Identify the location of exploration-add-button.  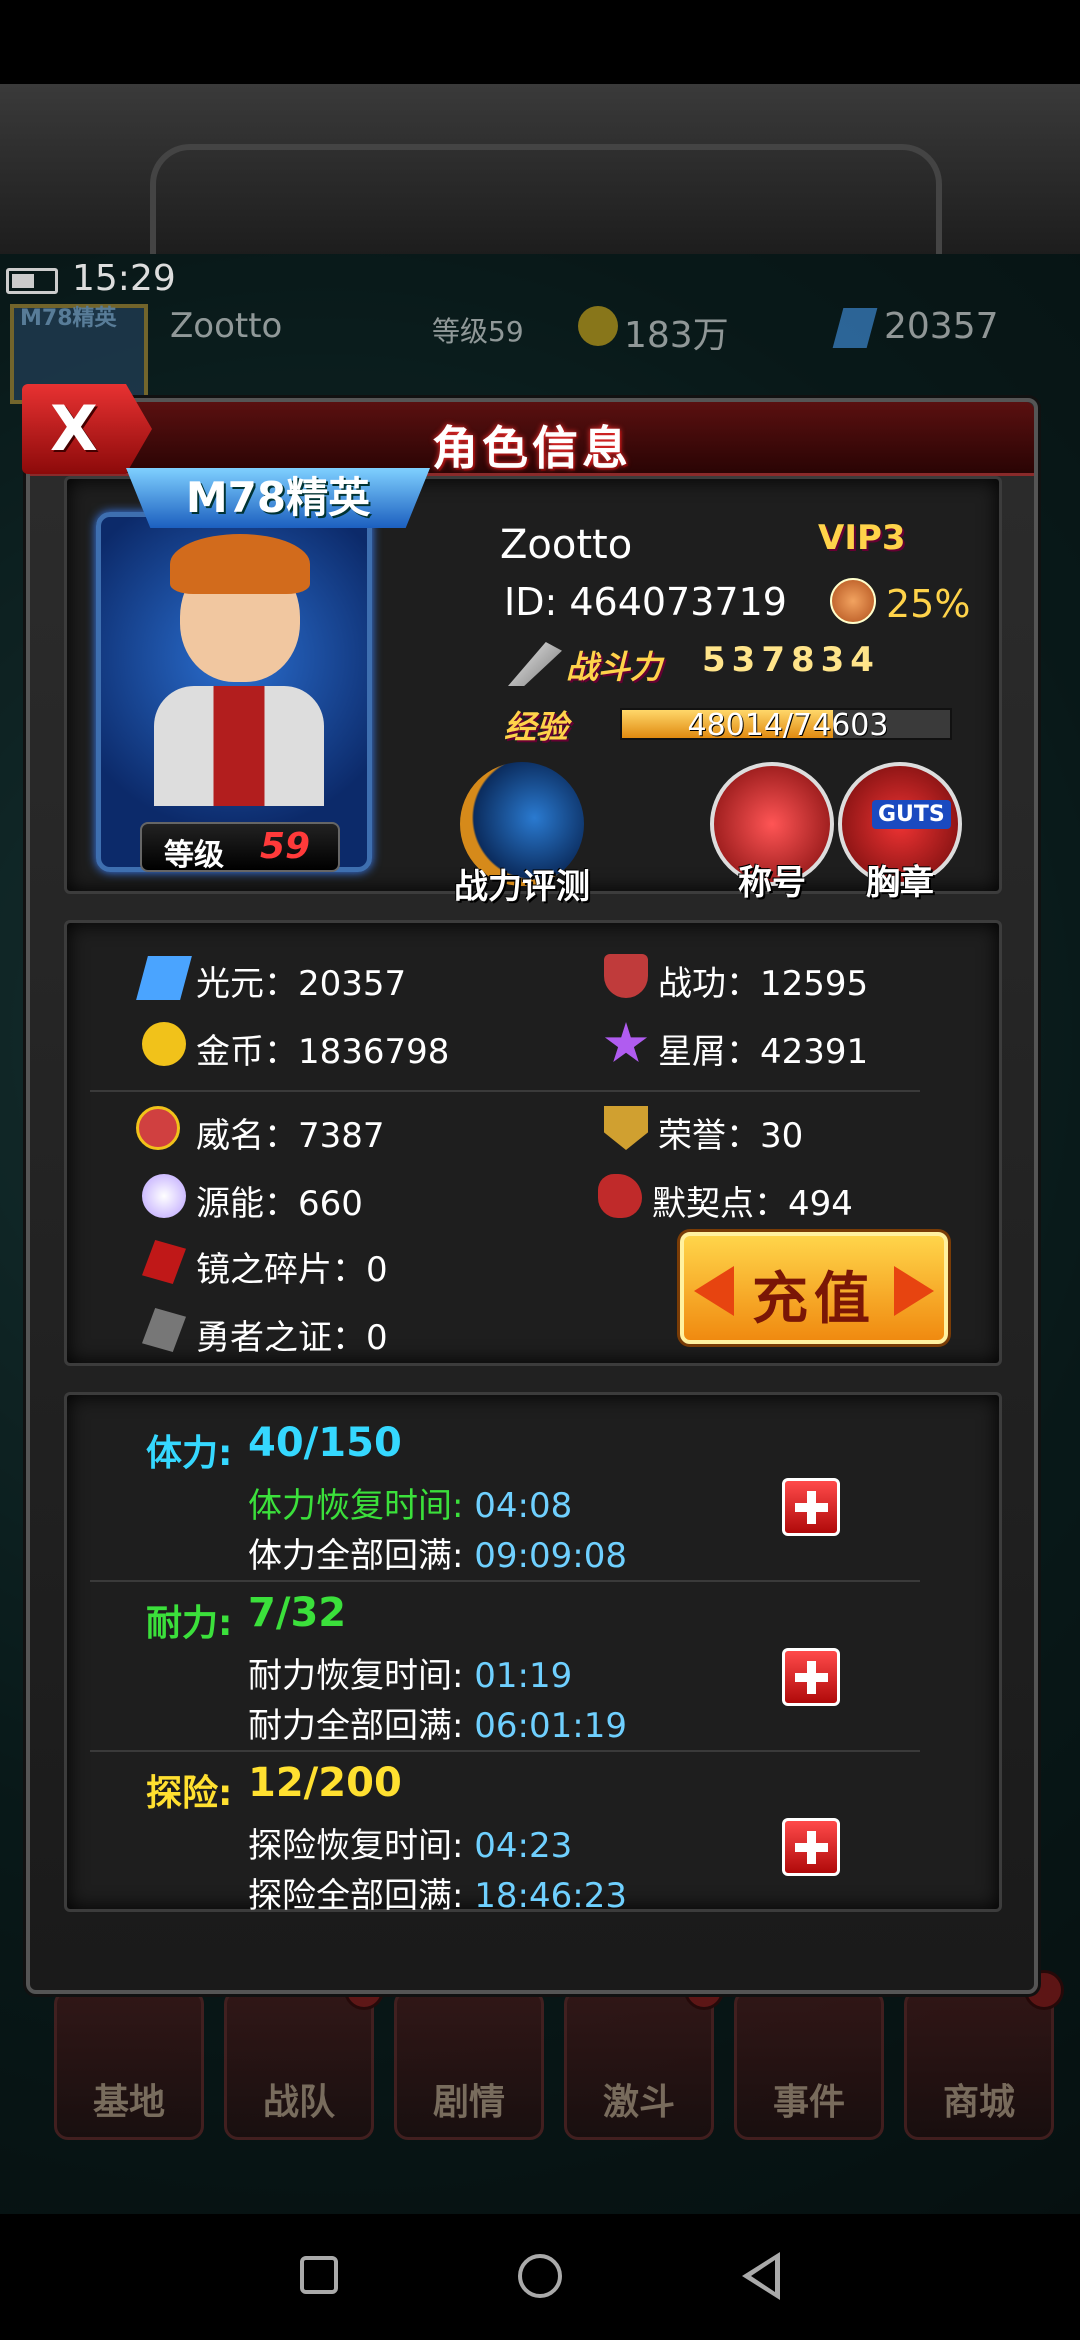
(811, 1847).